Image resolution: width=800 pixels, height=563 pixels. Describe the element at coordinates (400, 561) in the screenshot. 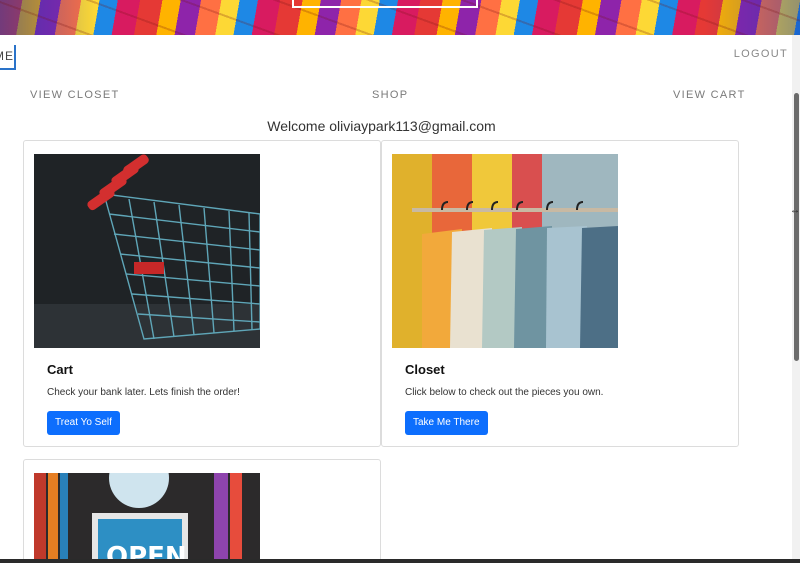

I see `window-bottom-edge` at that location.